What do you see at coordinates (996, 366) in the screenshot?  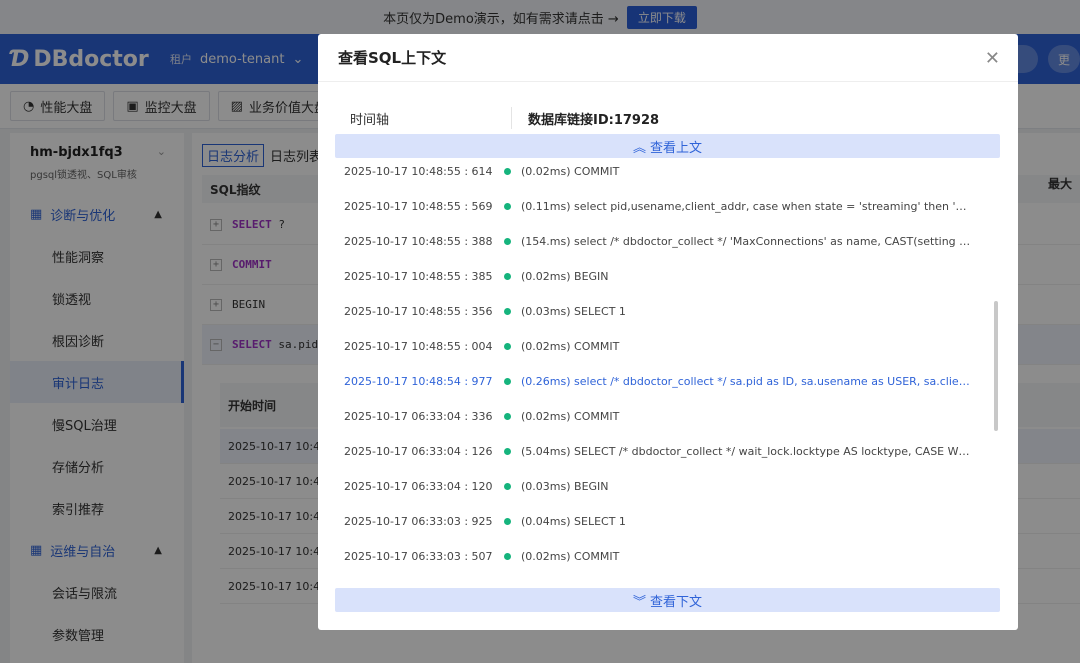 I see `scrollbar` at bounding box center [996, 366].